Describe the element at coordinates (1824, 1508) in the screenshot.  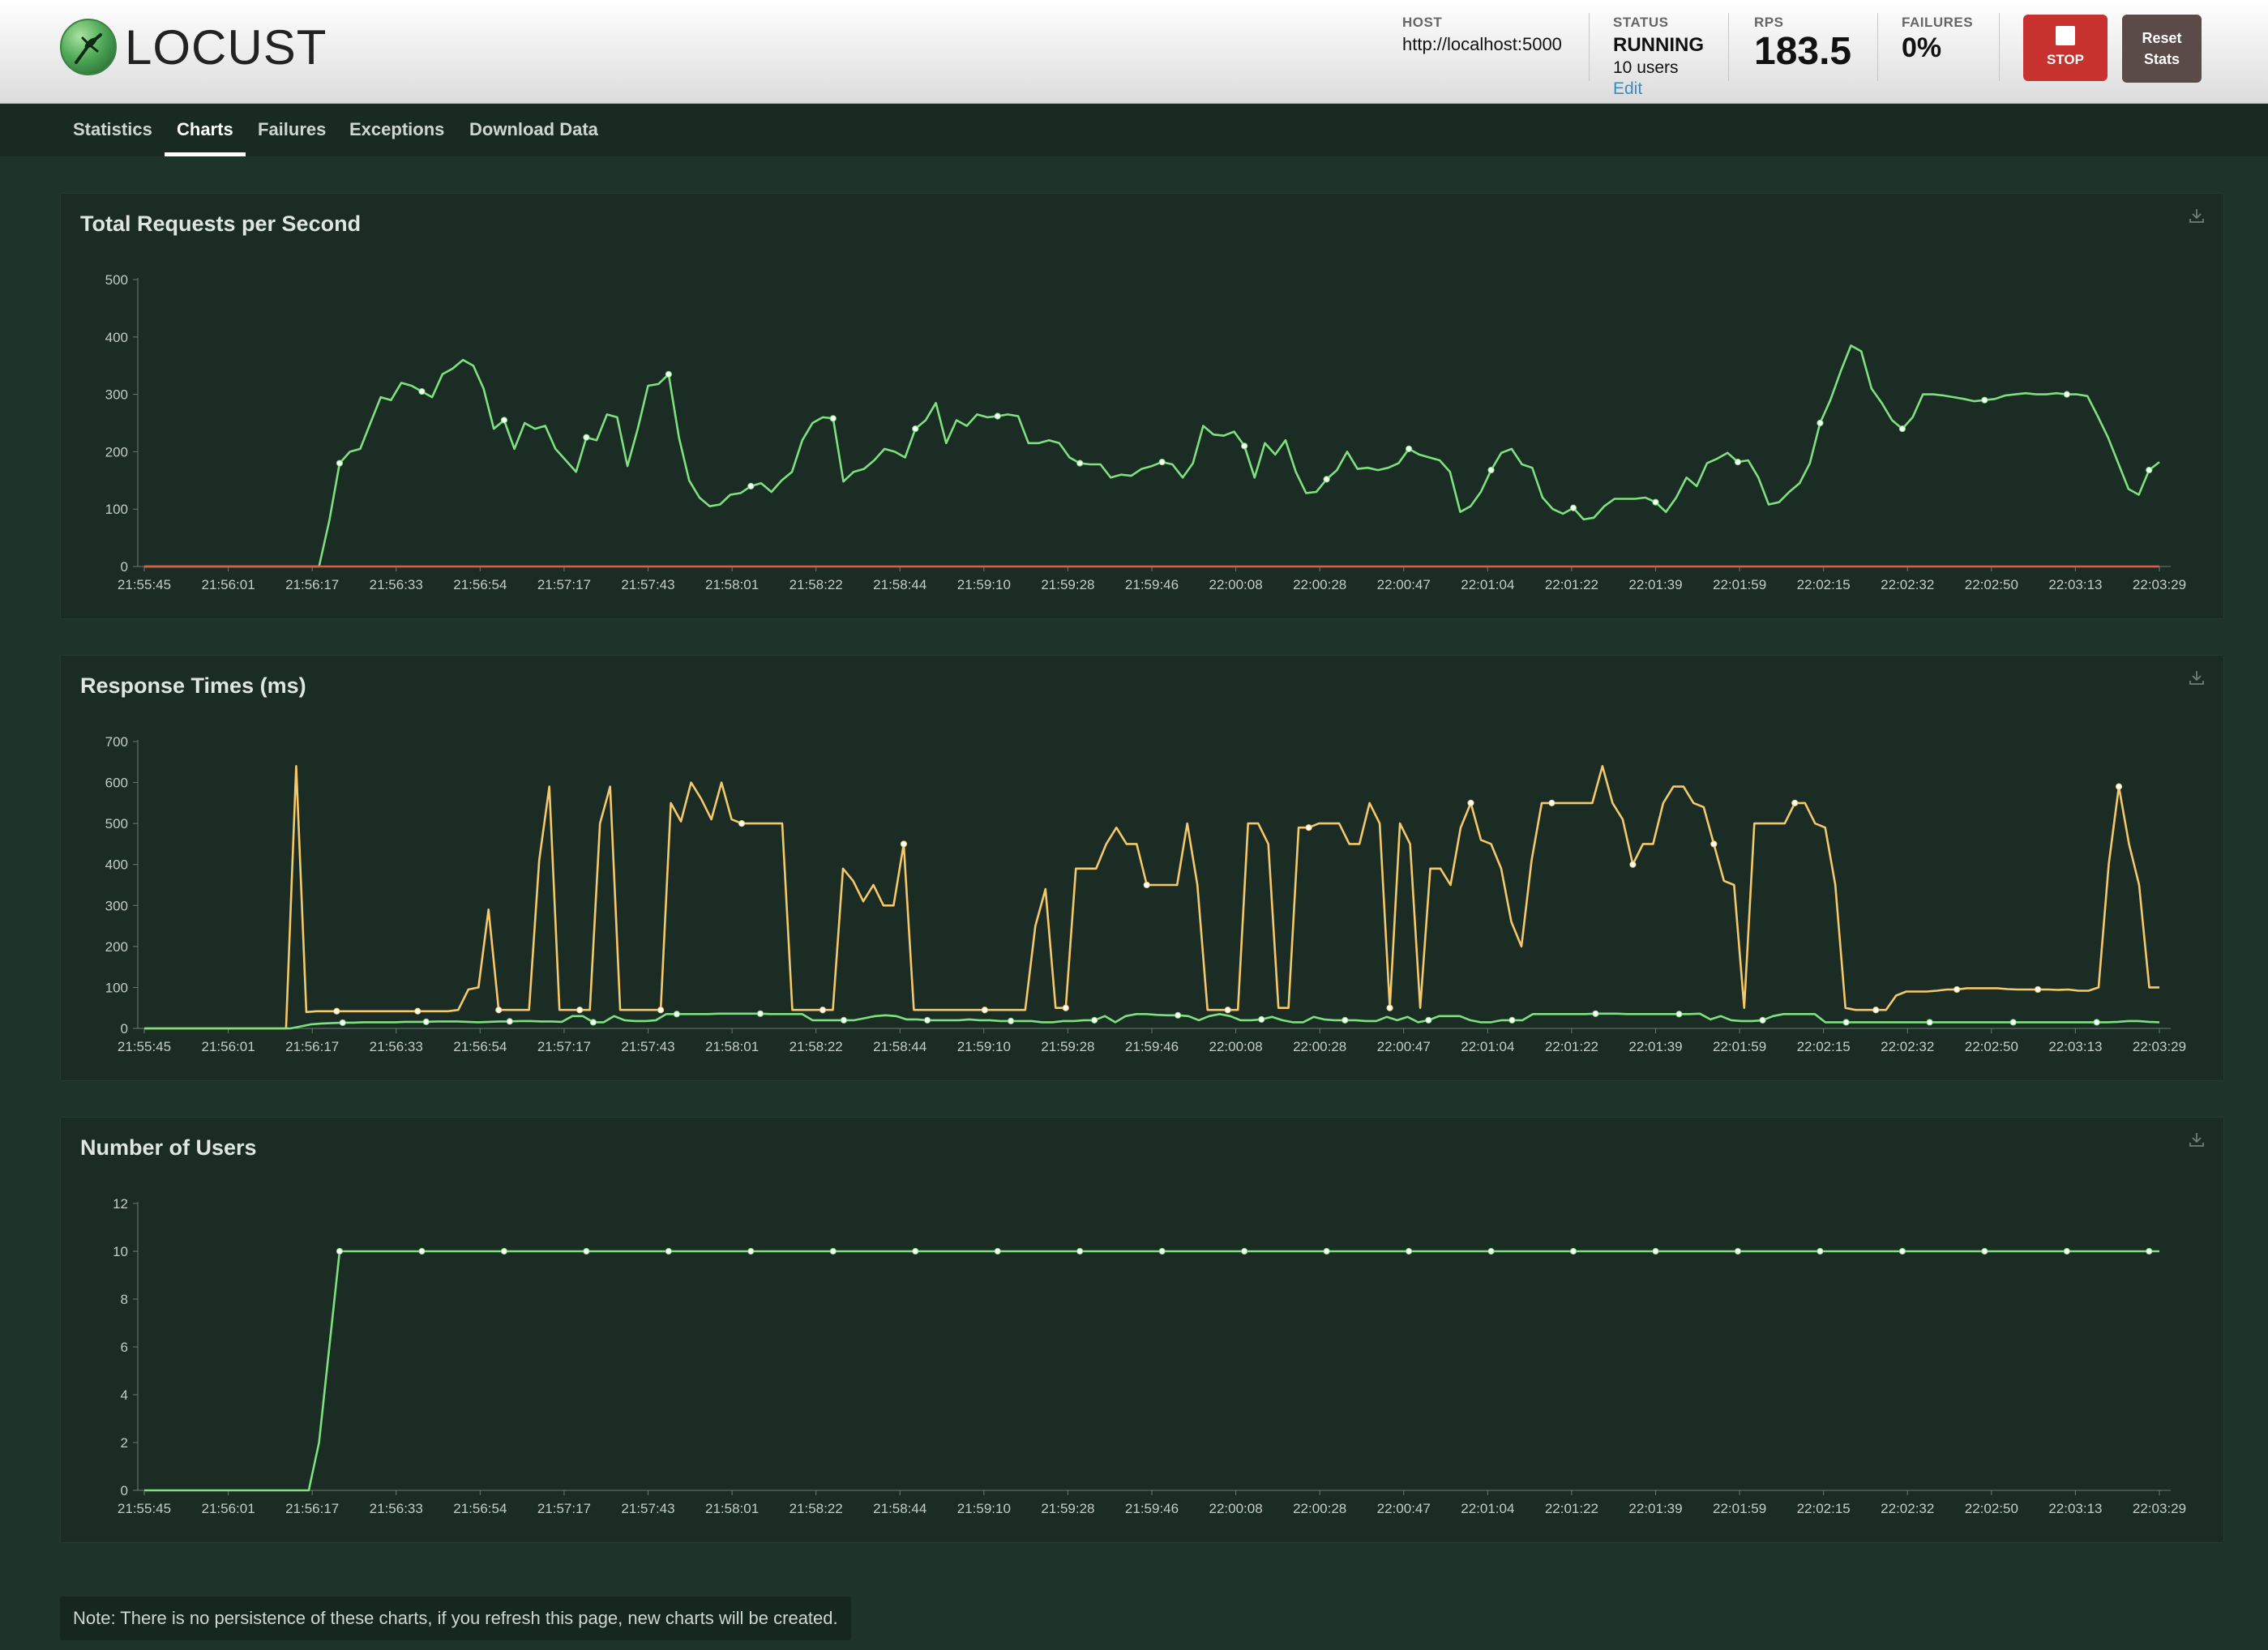
I see `x-tick-label: 22:02:15` at that location.